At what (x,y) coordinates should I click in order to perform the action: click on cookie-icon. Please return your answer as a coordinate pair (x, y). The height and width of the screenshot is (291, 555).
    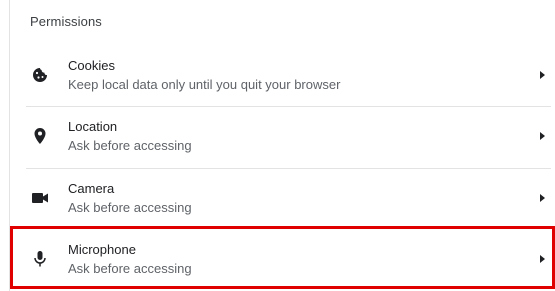
    Looking at the image, I should click on (40, 75).